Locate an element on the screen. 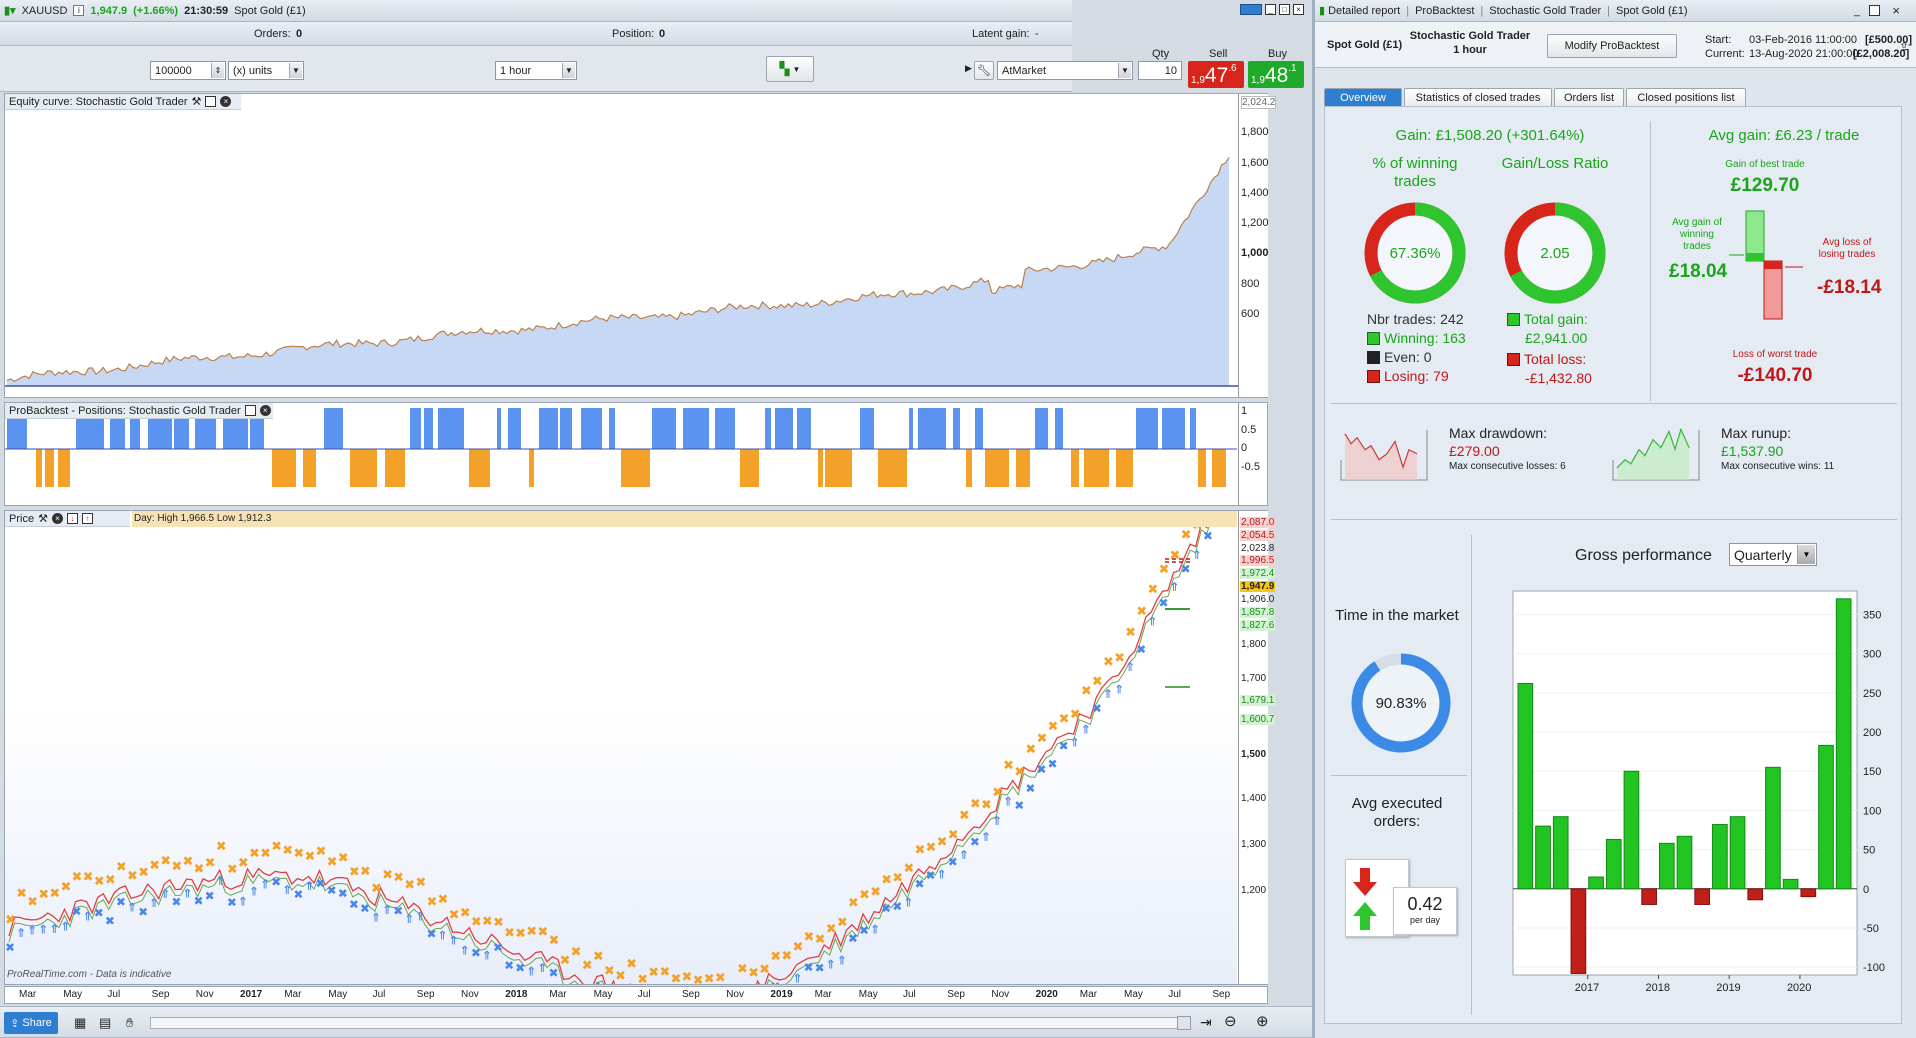 Image resolution: width=1916 pixels, height=1038 pixels. price-axis-label: 1,947.9 is located at coordinates (1258, 586).